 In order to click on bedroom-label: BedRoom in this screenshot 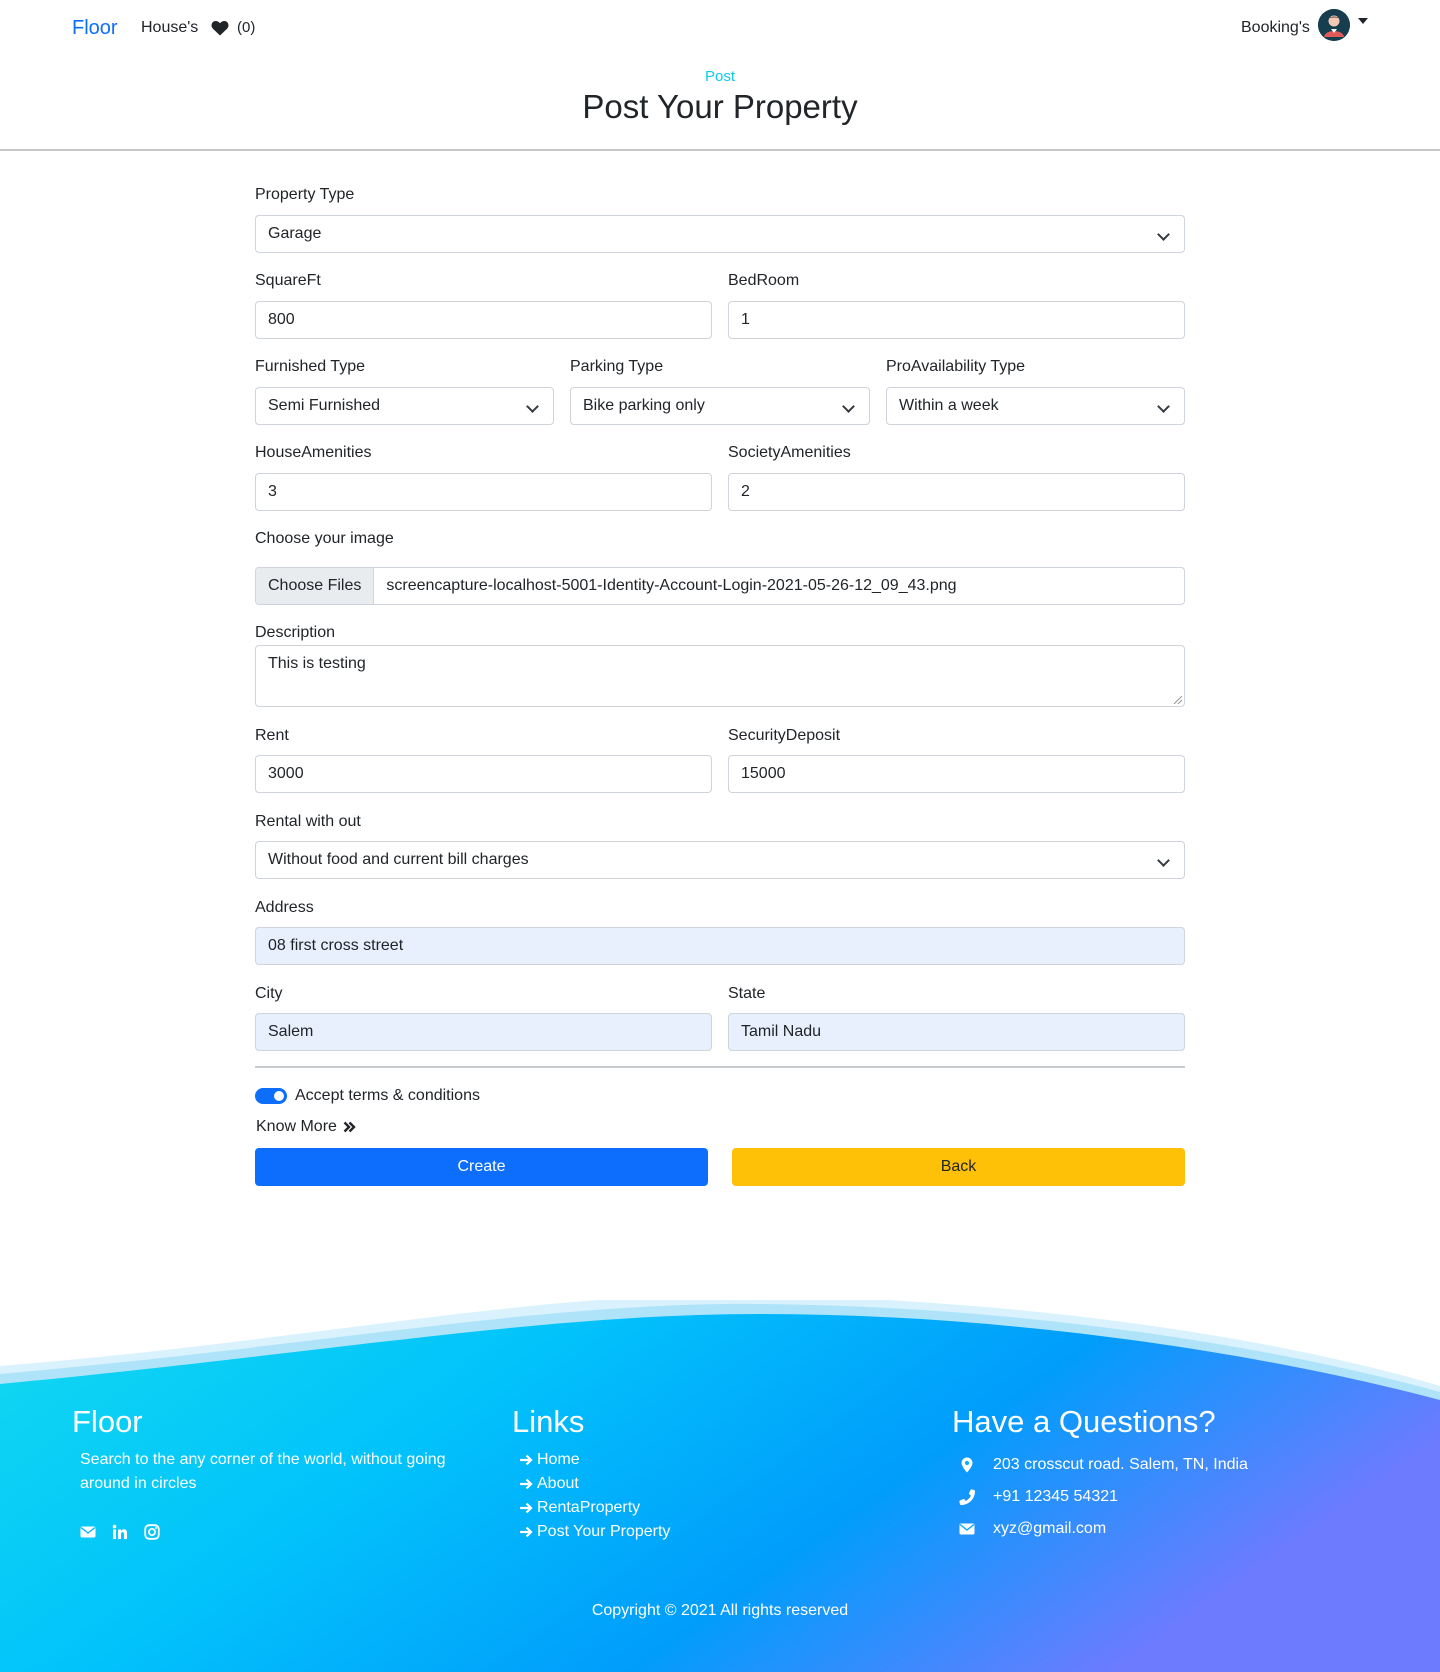, I will do `click(764, 280)`.